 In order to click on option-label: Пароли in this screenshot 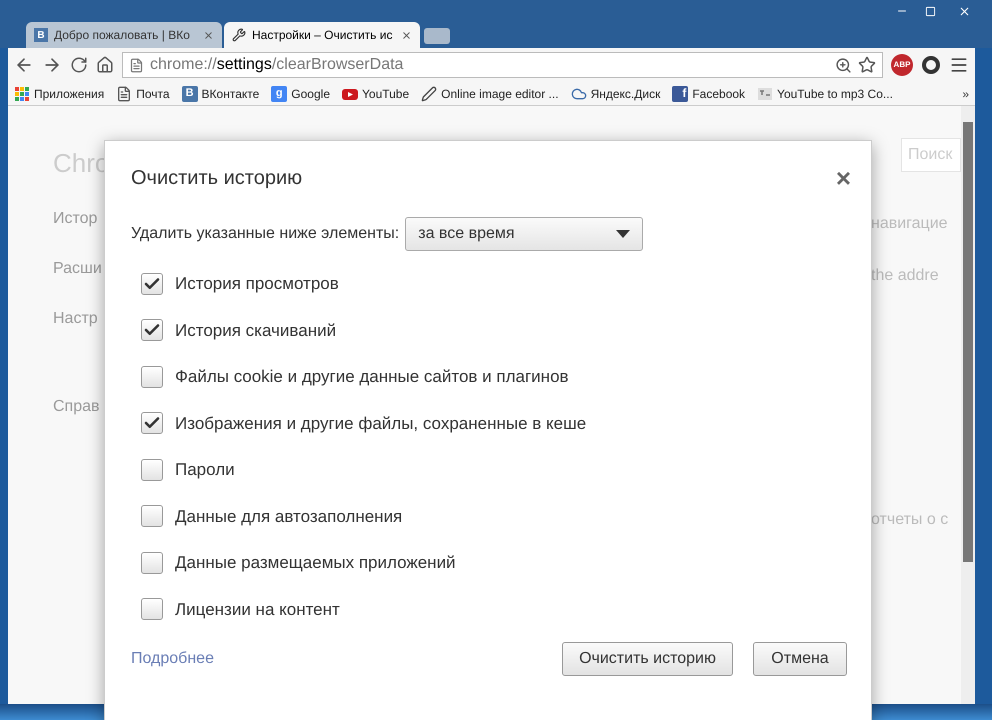, I will do `click(205, 470)`.